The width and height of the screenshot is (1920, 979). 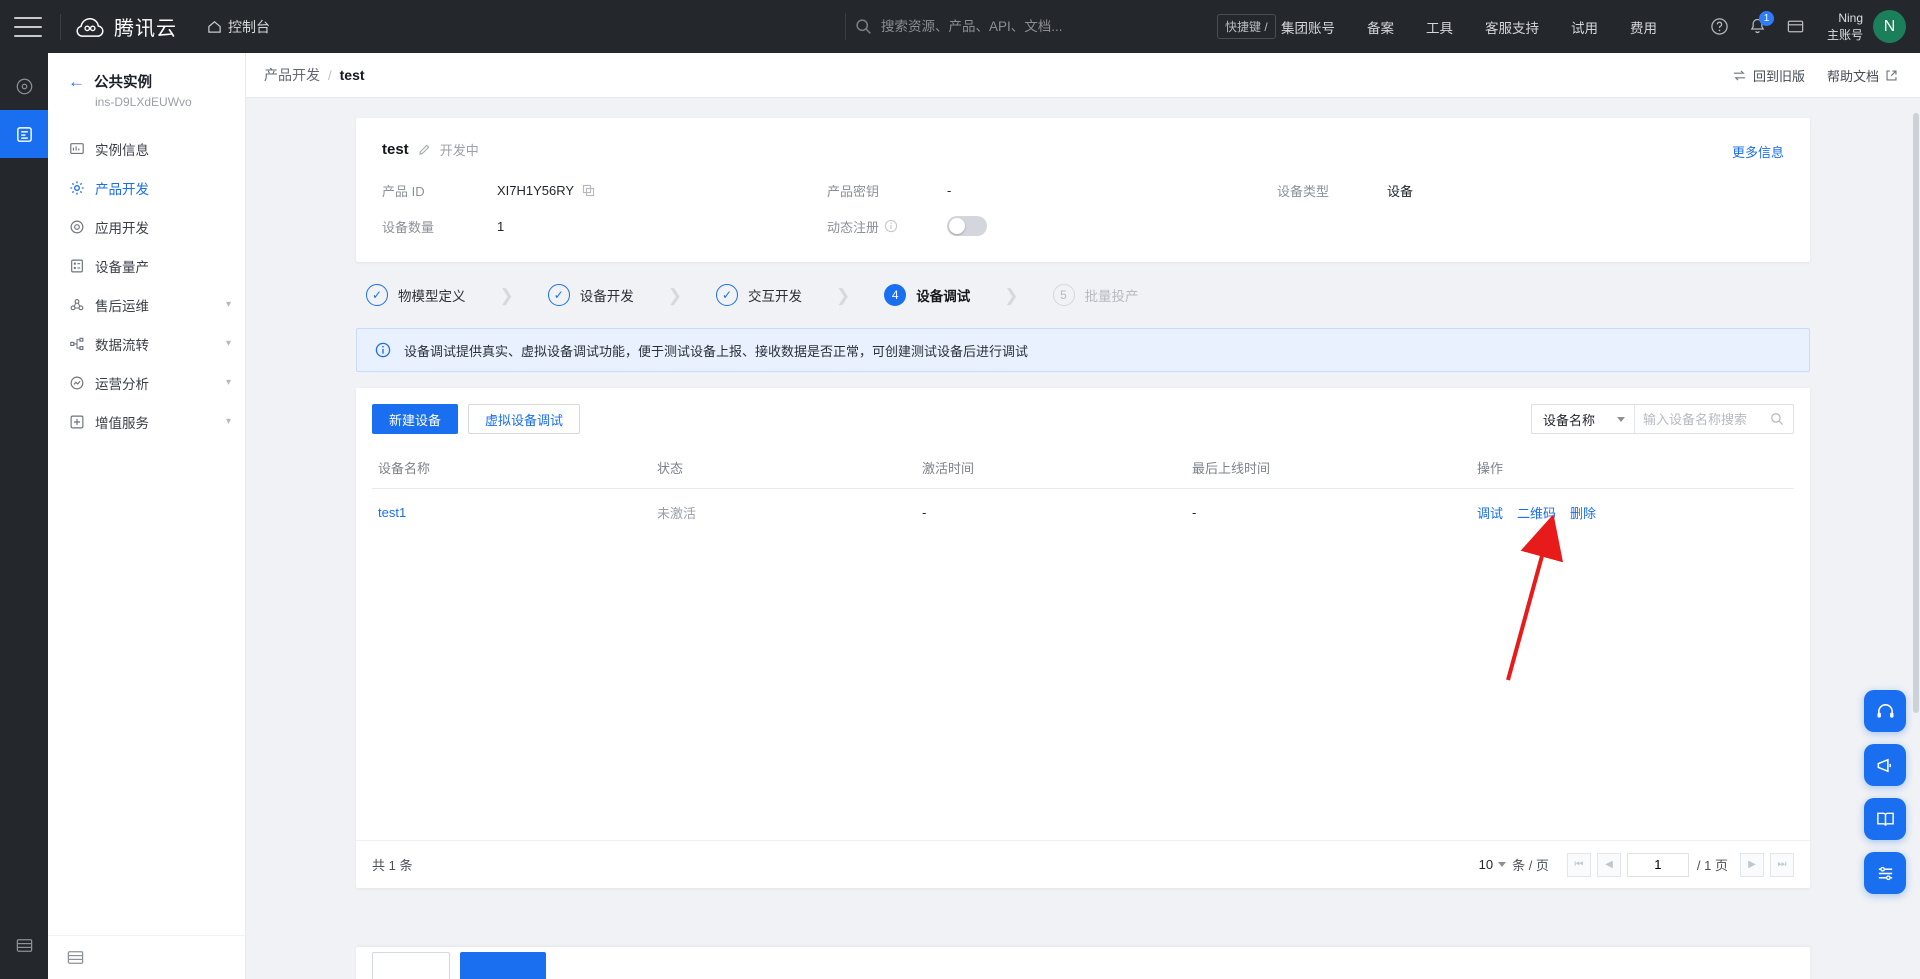 I want to click on breadcrumb-parent: 产品开发, so click(x=292, y=75).